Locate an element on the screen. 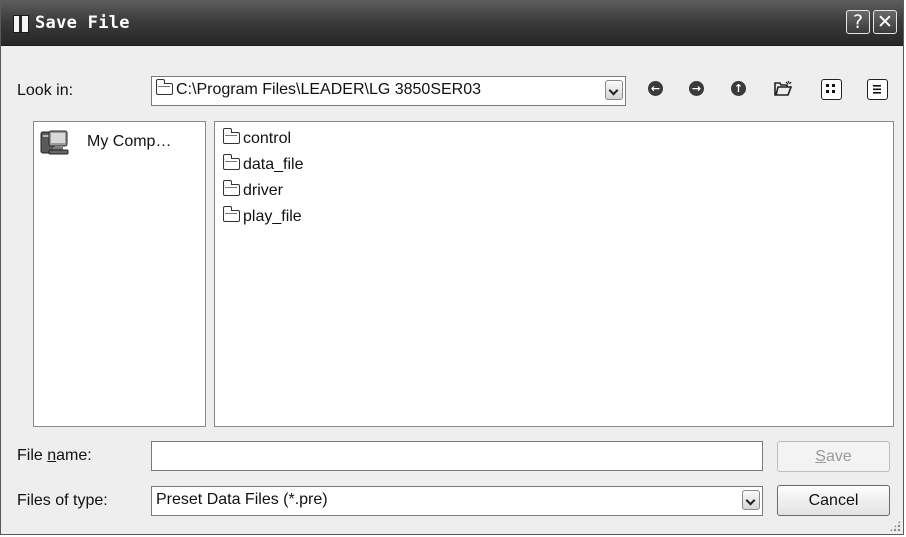 The height and width of the screenshot is (537, 906). my-computer-icon is located at coordinates (54, 142).